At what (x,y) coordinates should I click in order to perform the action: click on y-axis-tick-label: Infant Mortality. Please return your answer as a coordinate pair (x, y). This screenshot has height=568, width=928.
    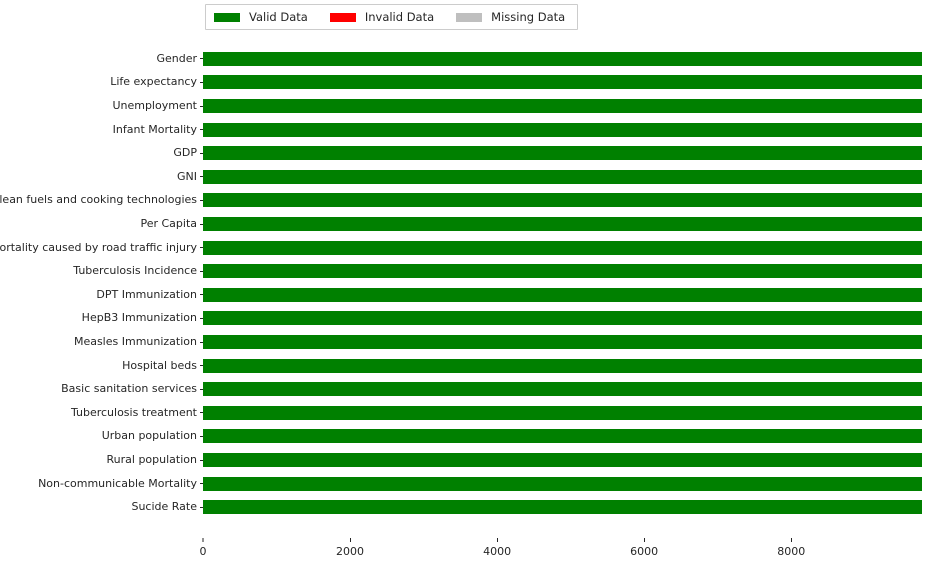
    Looking at the image, I should click on (154, 129).